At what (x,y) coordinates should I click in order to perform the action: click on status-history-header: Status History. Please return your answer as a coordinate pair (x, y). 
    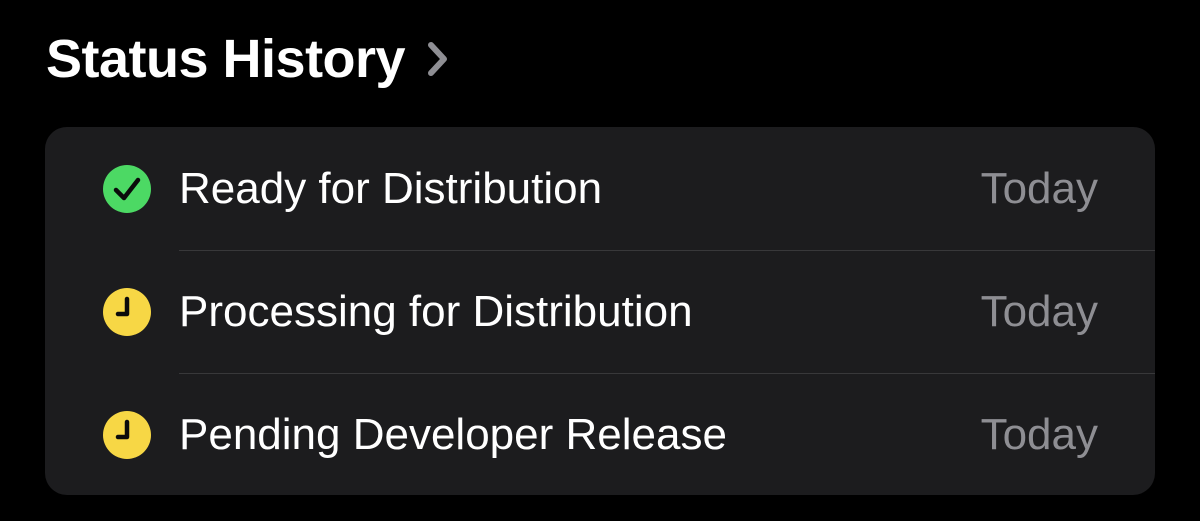
    Looking at the image, I should click on (248, 59).